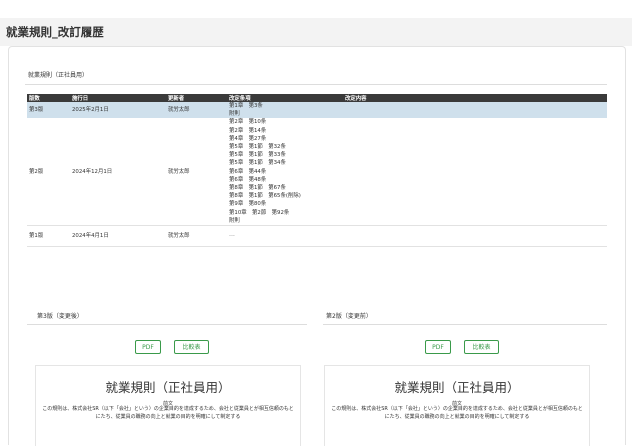 This screenshot has width=632, height=446. What do you see at coordinates (248, 138) in the screenshot?
I see `article-item: 第4章 第27条` at bounding box center [248, 138].